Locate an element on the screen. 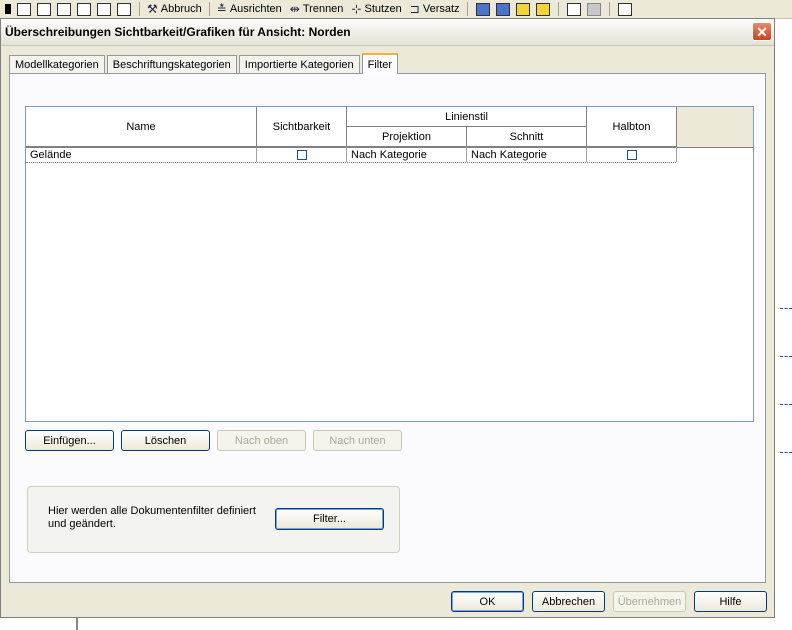 The width and height of the screenshot is (792, 630). visibility-checkbox is located at coordinates (301, 154).